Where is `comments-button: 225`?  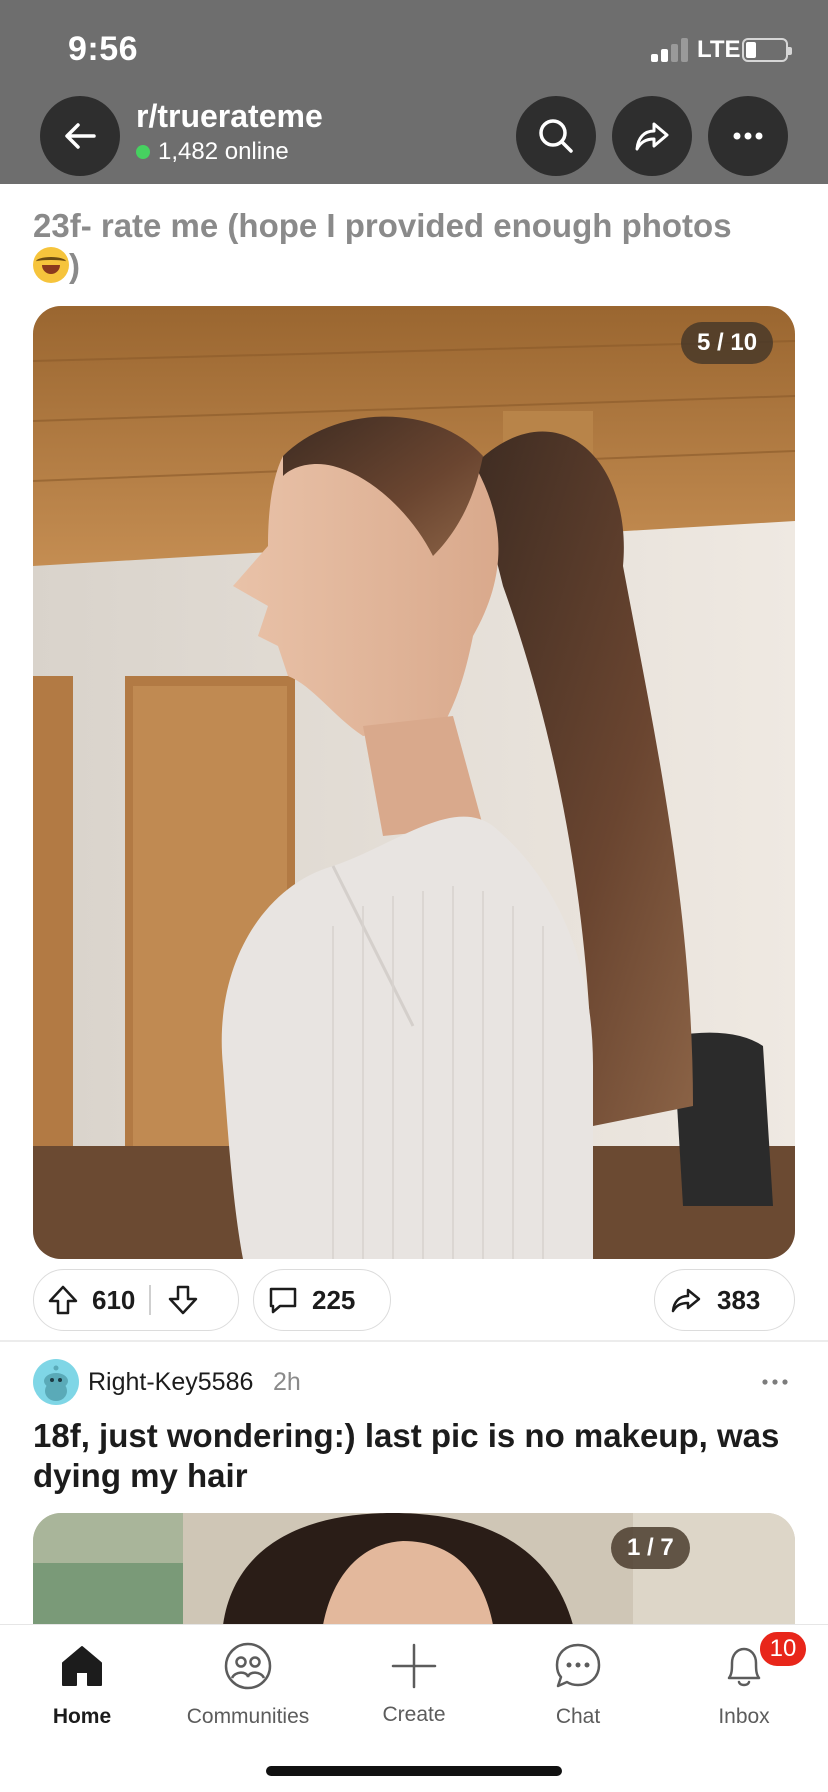 comments-button: 225 is located at coordinates (322, 1300).